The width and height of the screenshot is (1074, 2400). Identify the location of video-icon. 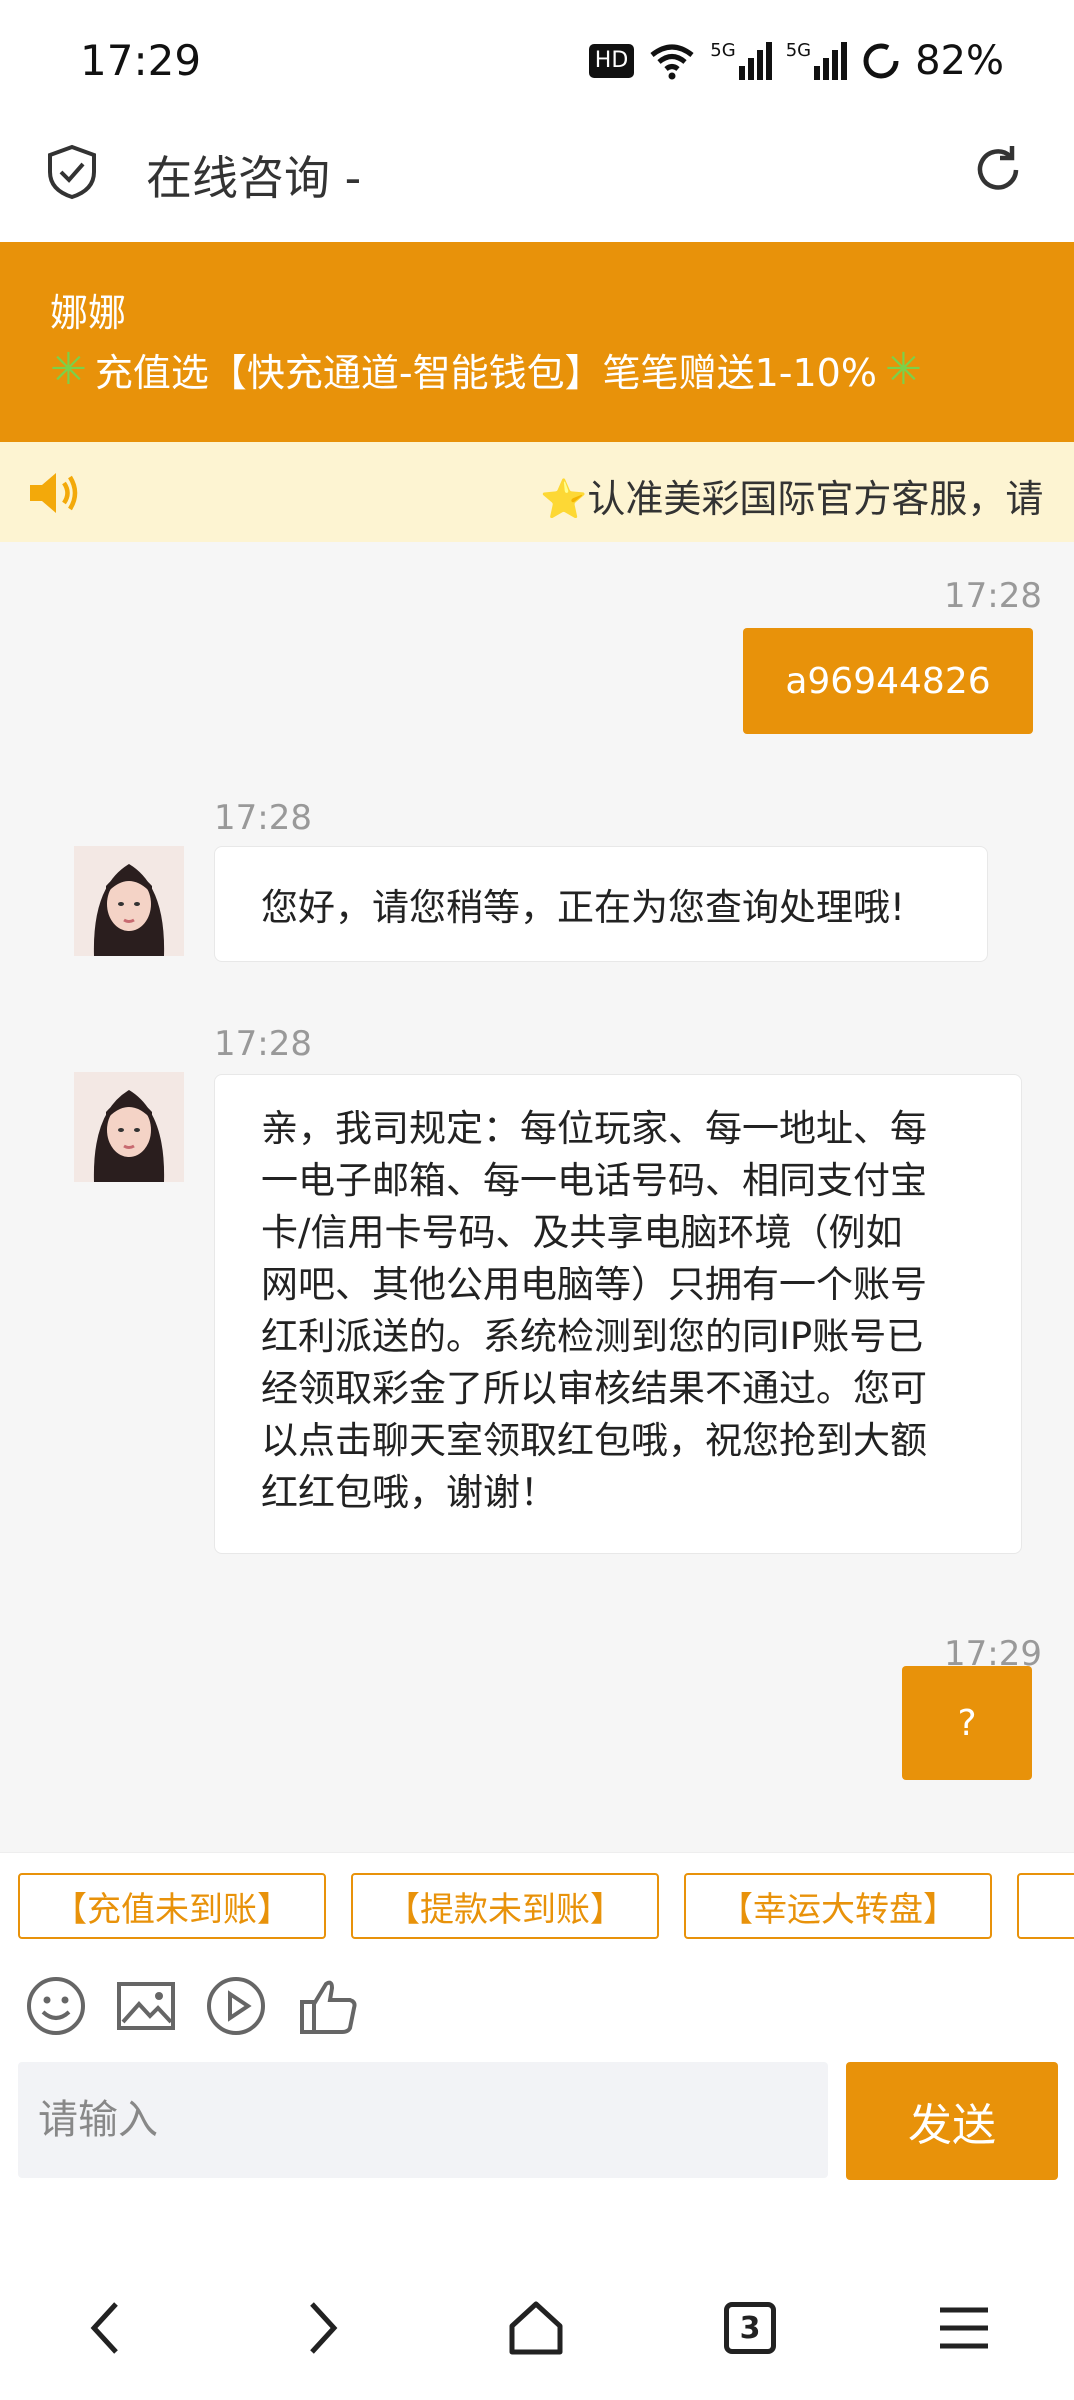
(236, 2006).